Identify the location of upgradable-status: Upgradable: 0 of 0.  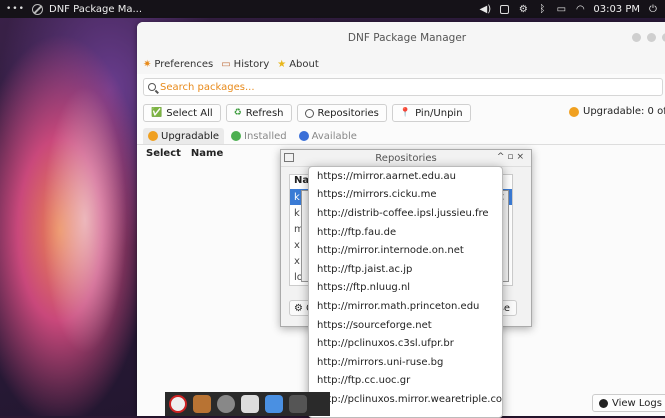
(617, 111).